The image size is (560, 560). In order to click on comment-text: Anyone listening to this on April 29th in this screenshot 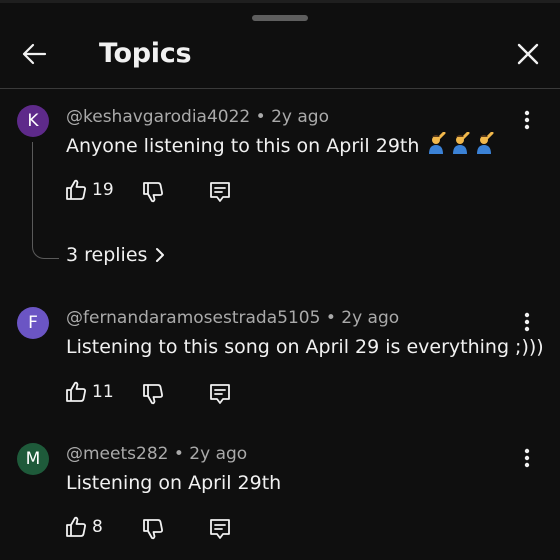, I will do `click(281, 145)`.